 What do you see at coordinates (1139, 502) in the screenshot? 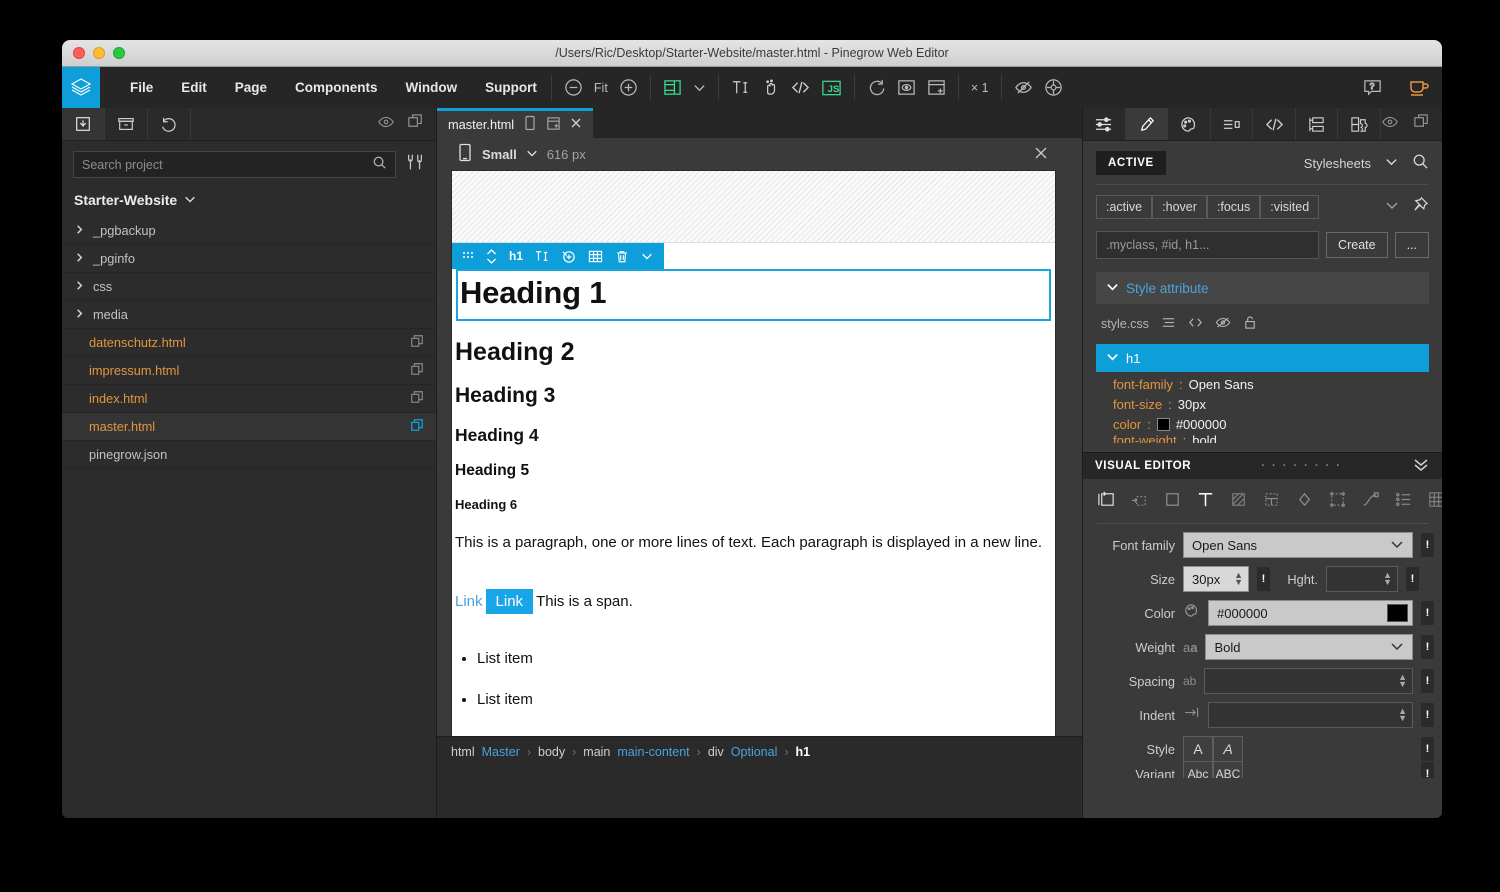
I see `position-icon` at bounding box center [1139, 502].